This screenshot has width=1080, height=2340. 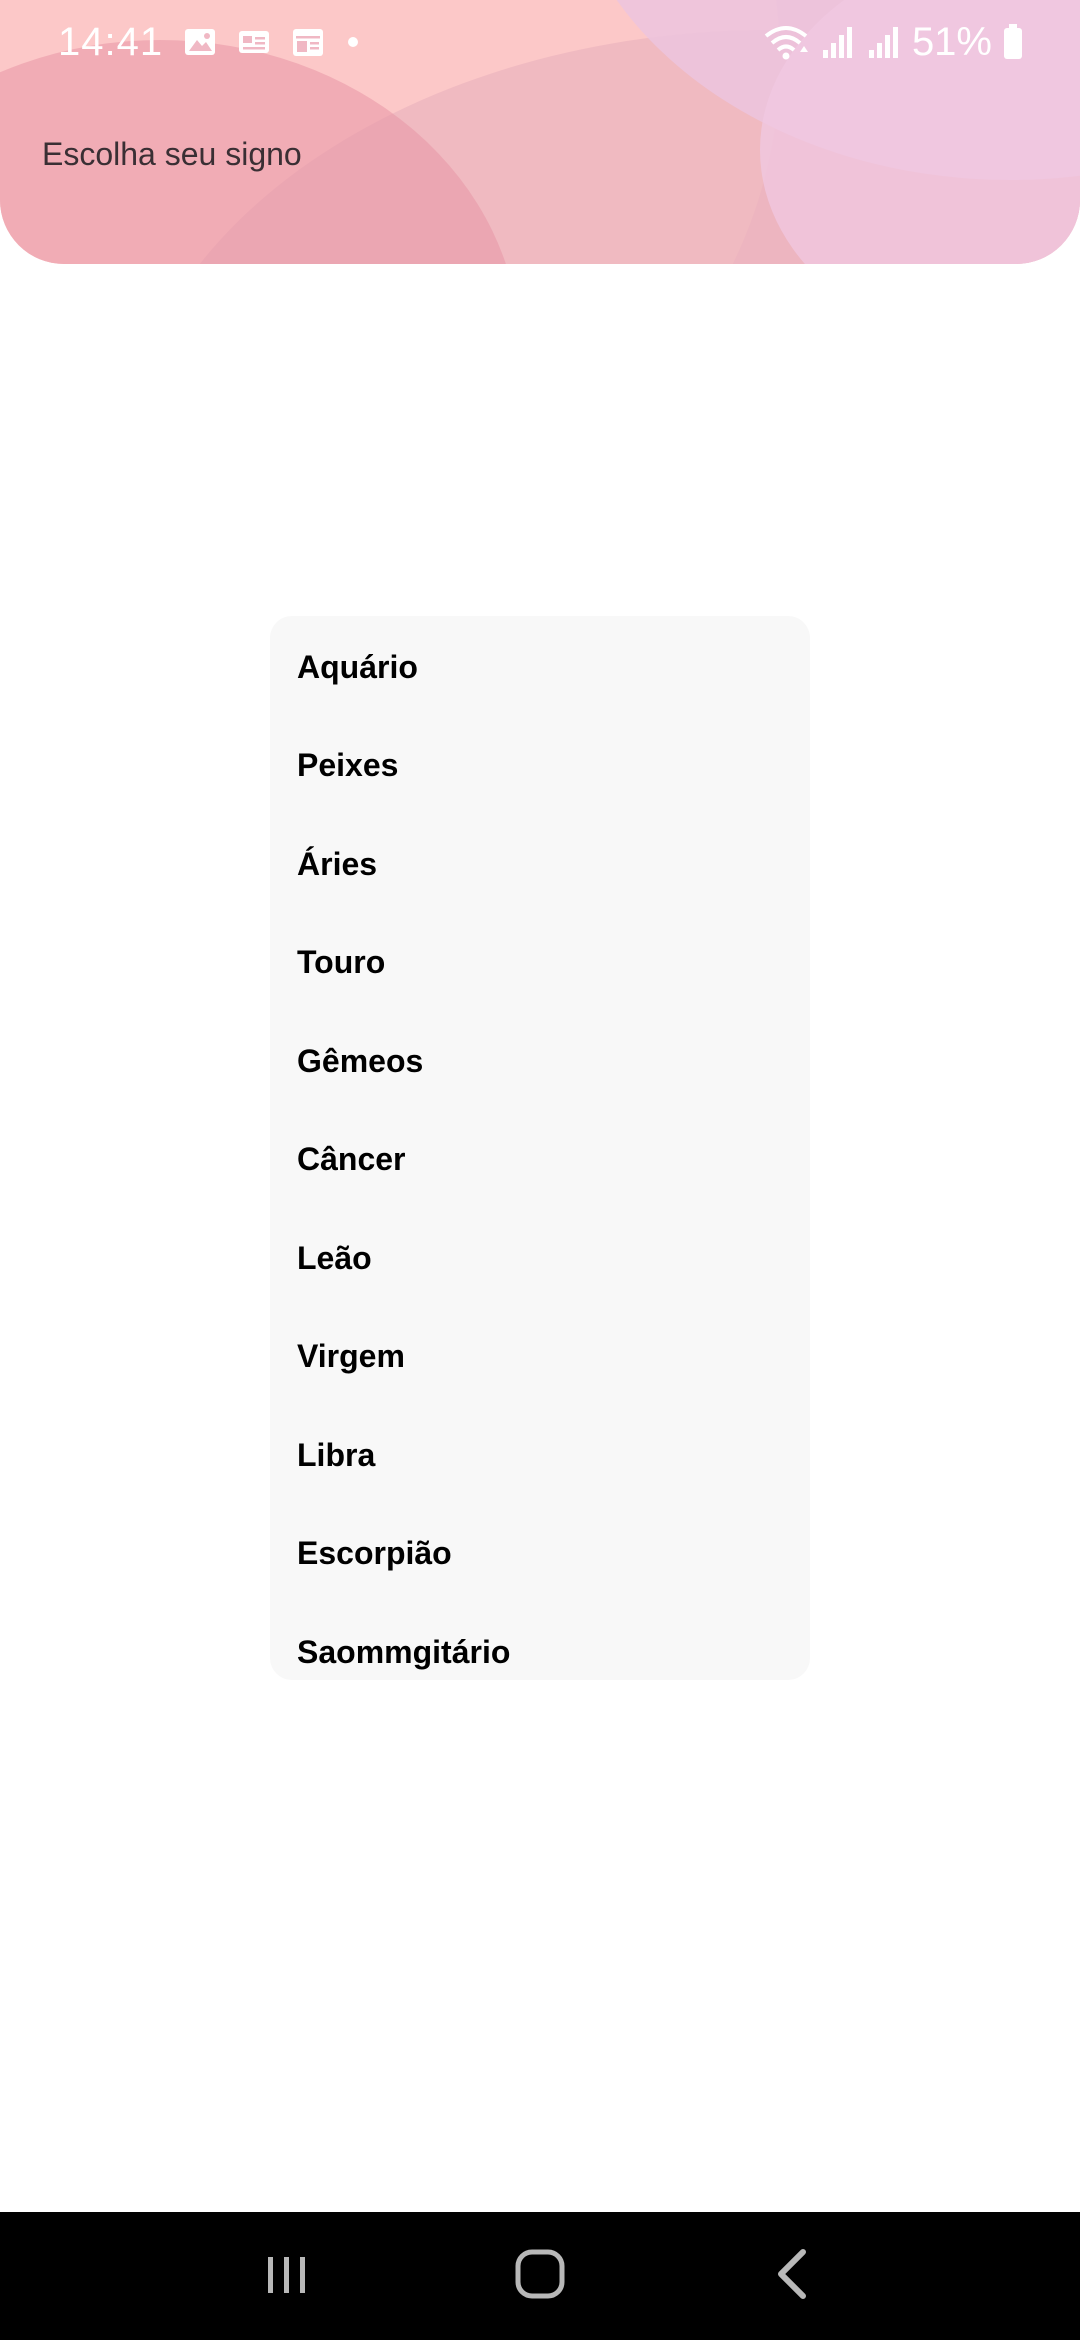 What do you see at coordinates (540, 1258) in the screenshot?
I see `list-item: Leão` at bounding box center [540, 1258].